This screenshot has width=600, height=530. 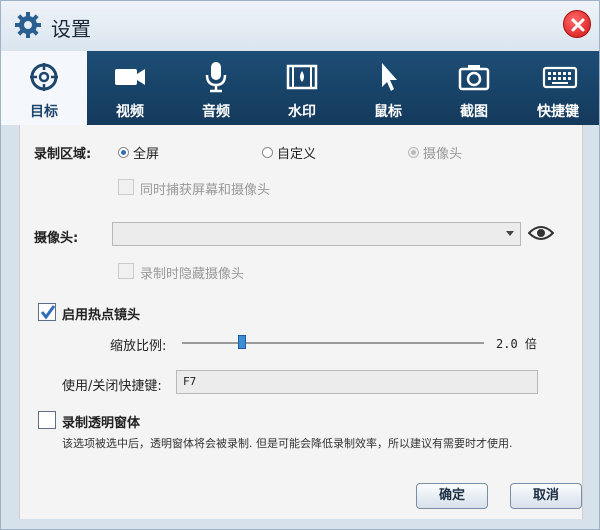 What do you see at coordinates (516, 344) in the screenshot?
I see `zoom-value: 2.0 倍` at bounding box center [516, 344].